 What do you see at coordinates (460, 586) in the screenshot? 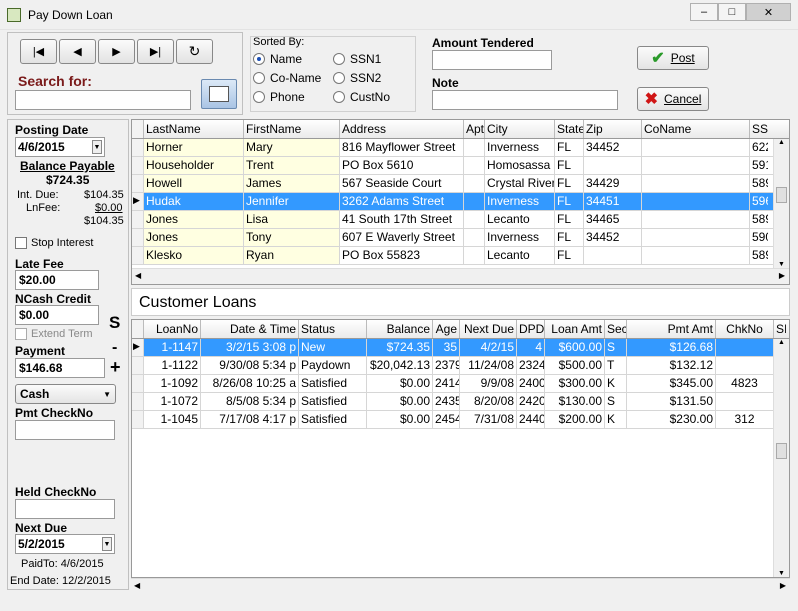
I see `loans-hscroll: ◀ ▶` at bounding box center [460, 586].